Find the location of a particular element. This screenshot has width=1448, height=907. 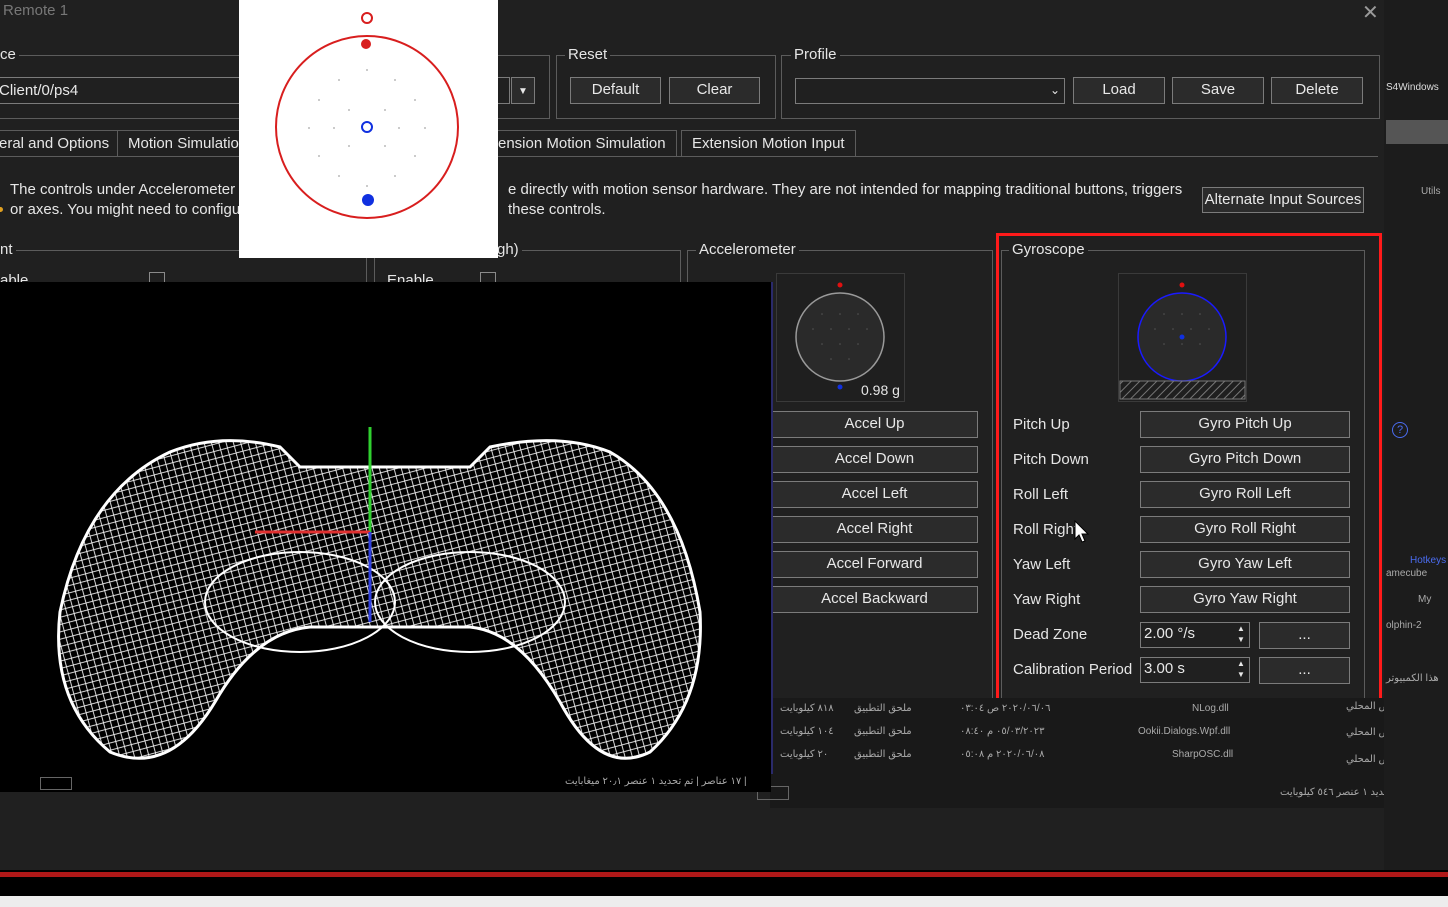

file-size: ٢٠ كيلوبايت is located at coordinates (804, 754).